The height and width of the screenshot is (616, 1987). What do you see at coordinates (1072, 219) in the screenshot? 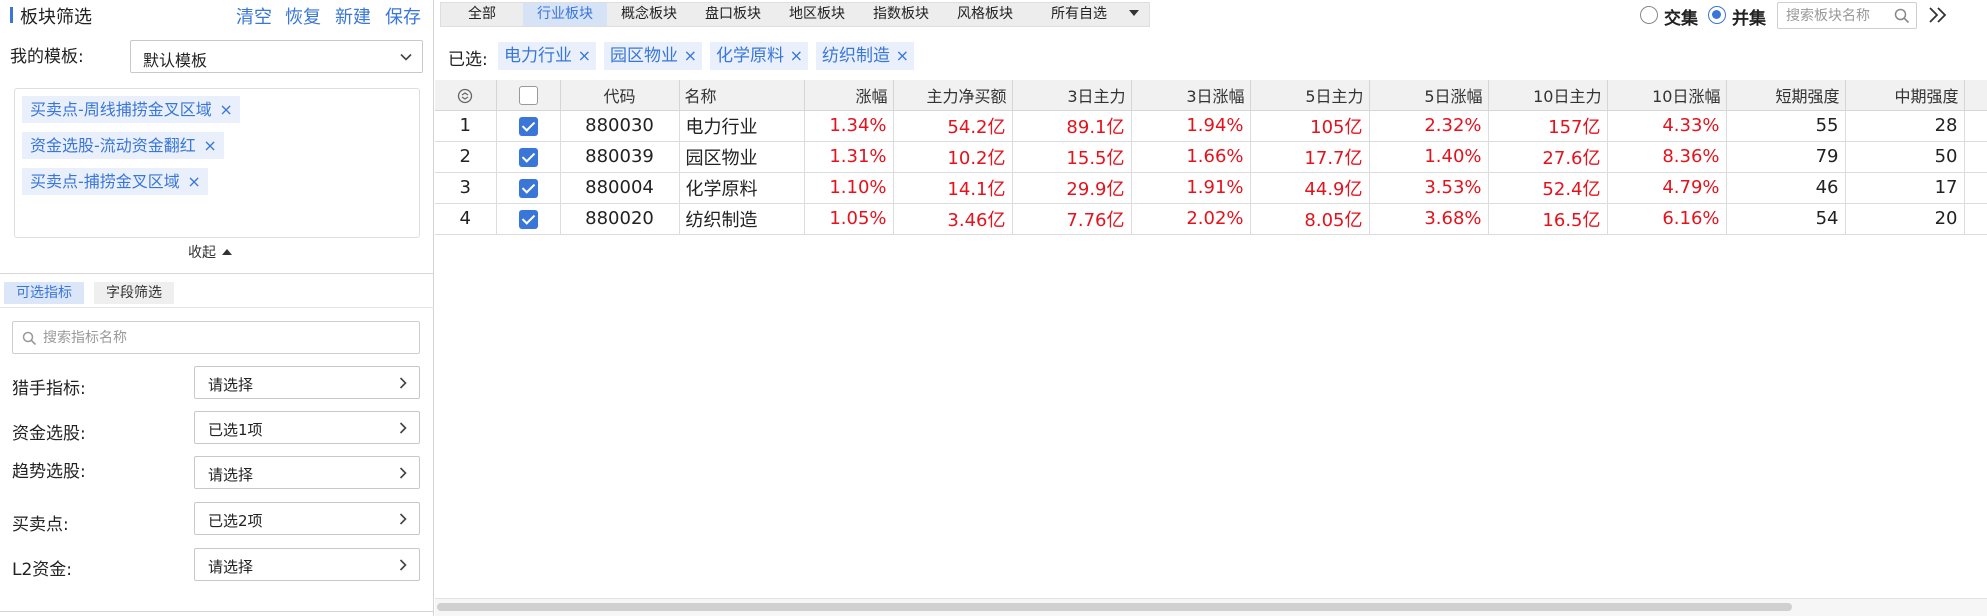
I see `cell-3d-main: 7.76亿` at bounding box center [1072, 219].